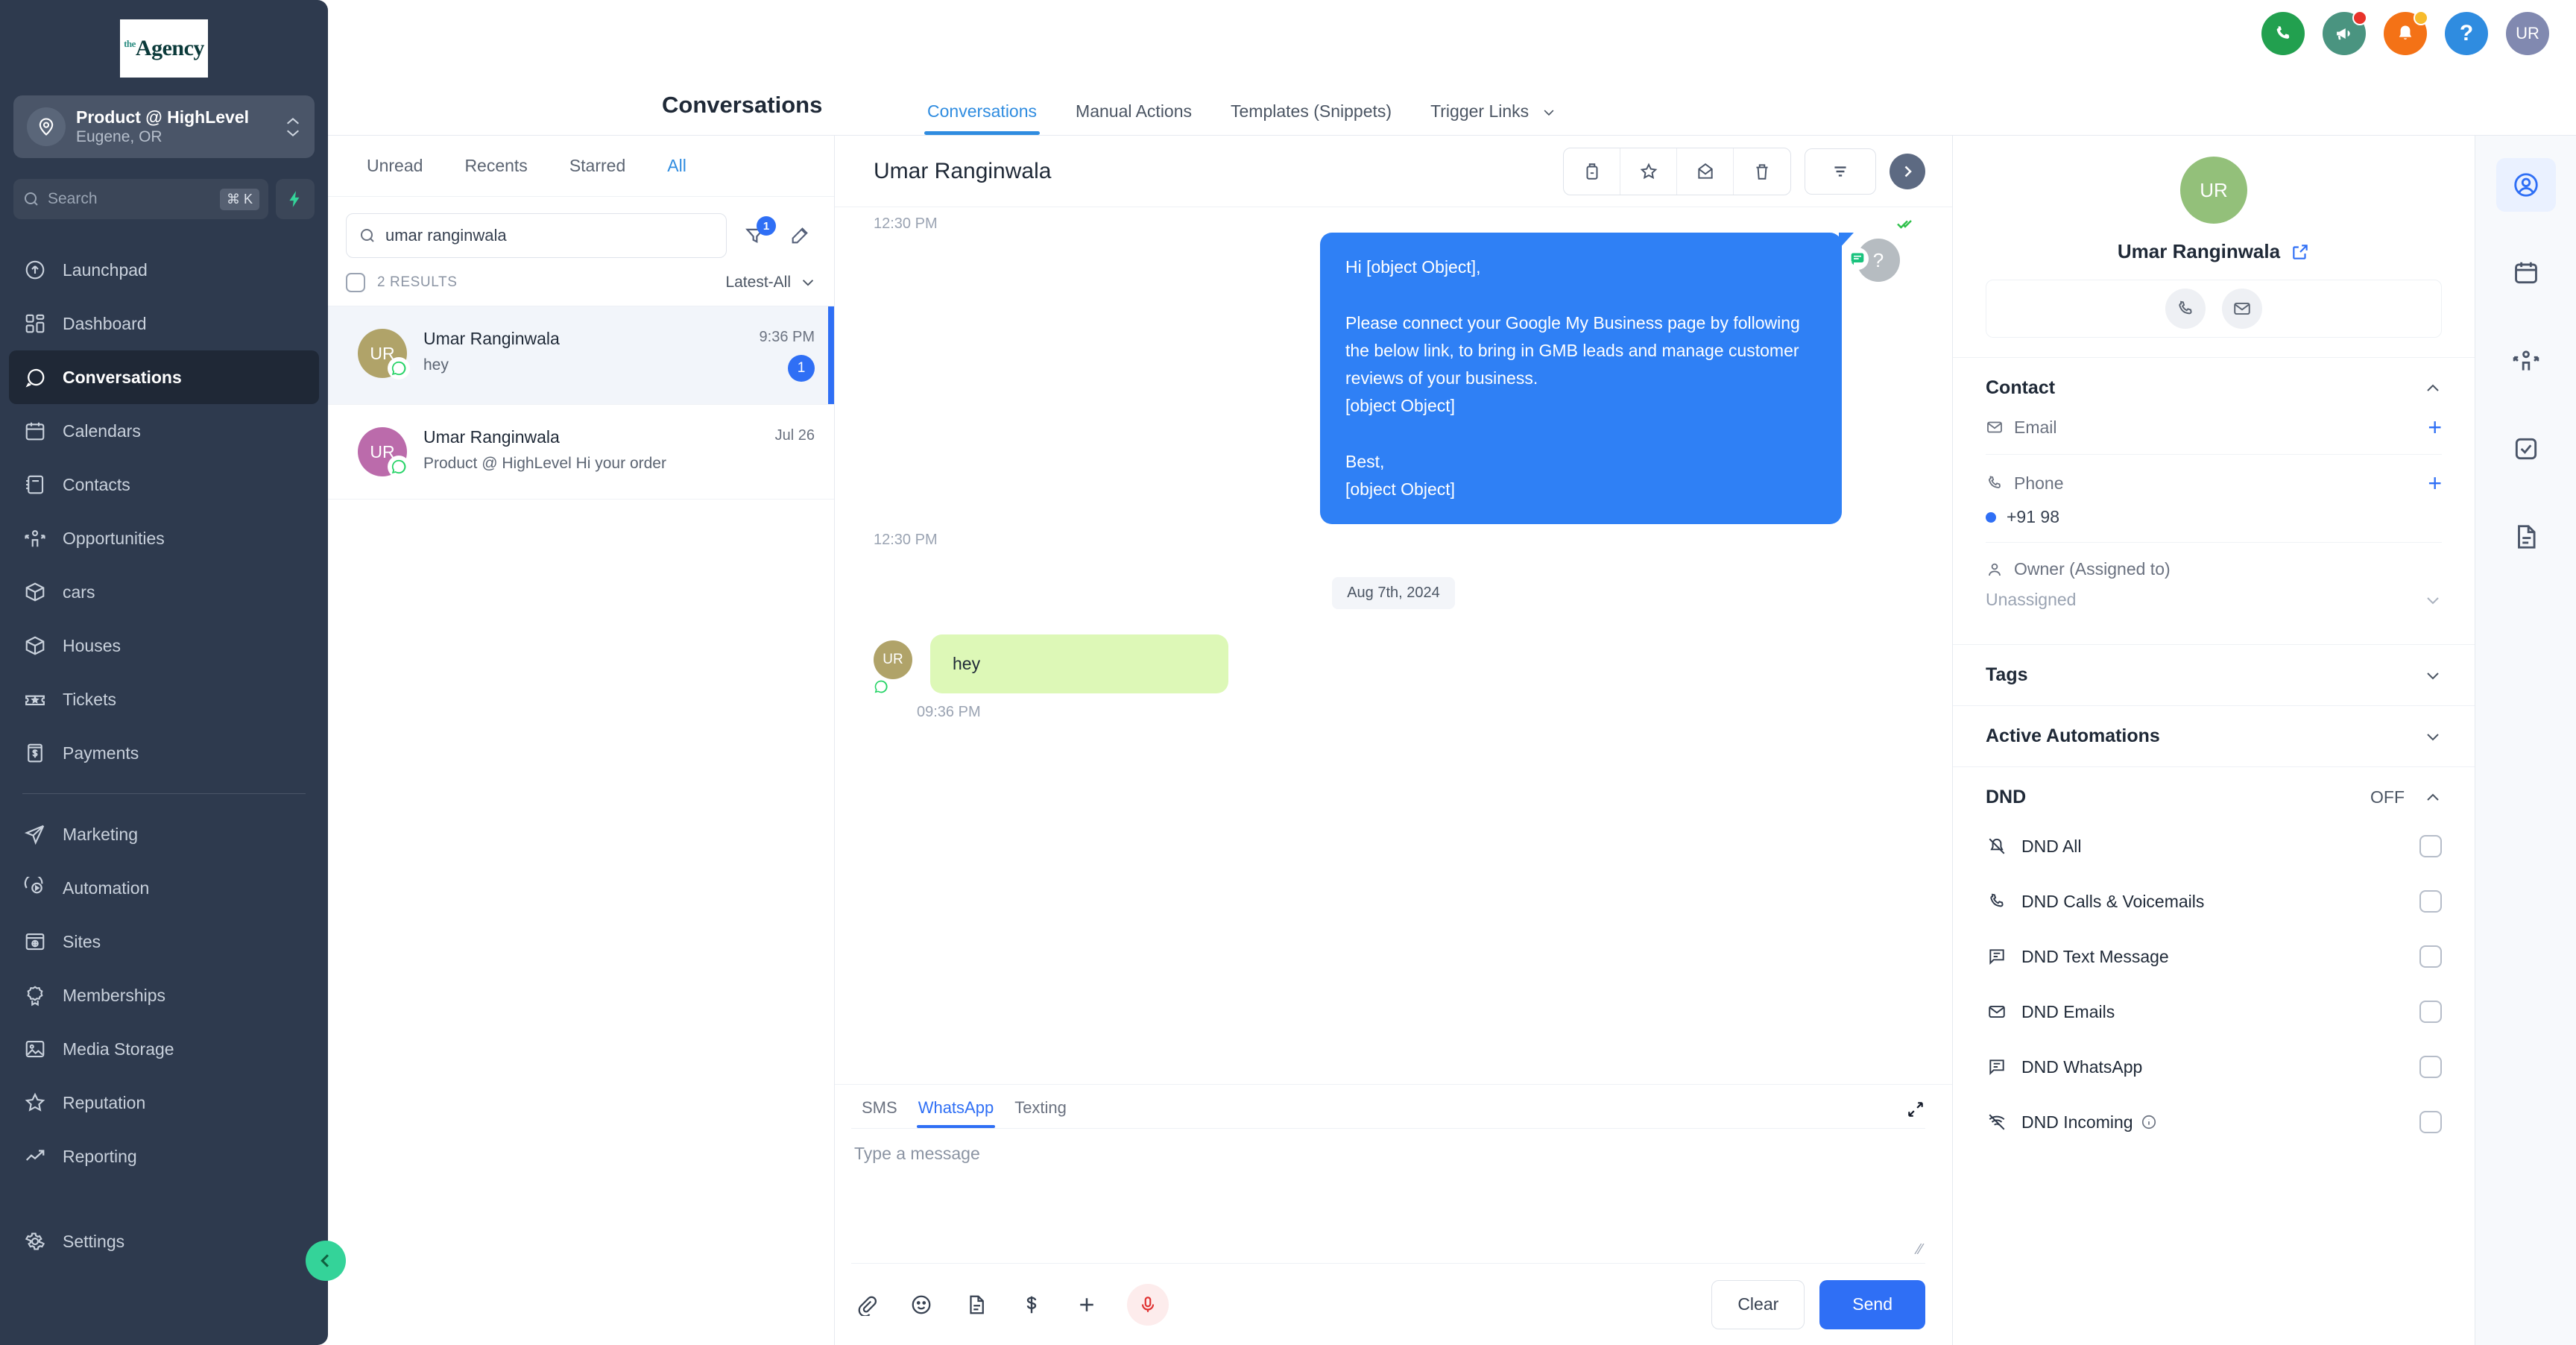 The image size is (2576, 1345). I want to click on call-contact-button, so click(2185, 309).